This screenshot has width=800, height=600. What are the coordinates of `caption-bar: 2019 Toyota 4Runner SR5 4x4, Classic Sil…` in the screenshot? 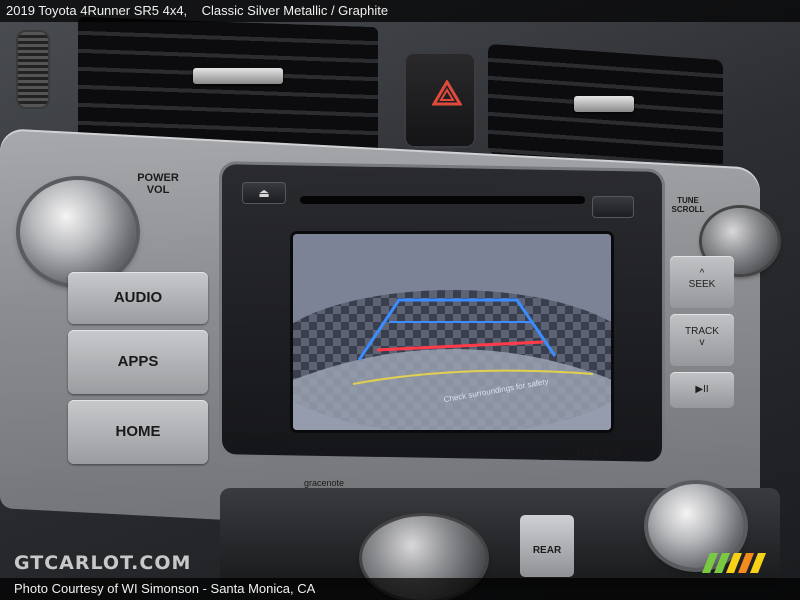 It's located at (400, 11).